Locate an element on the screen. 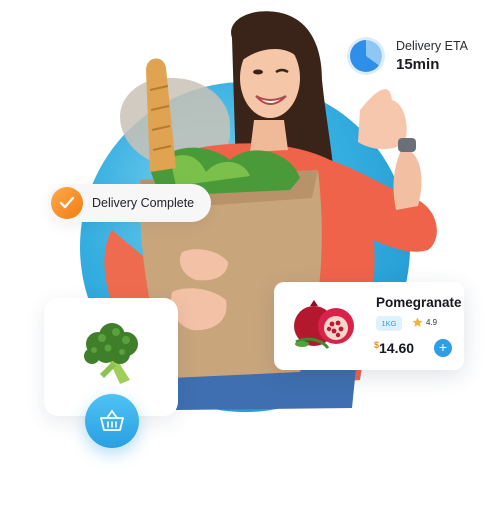 The image size is (493, 506). eta-value: 15min is located at coordinates (418, 64).